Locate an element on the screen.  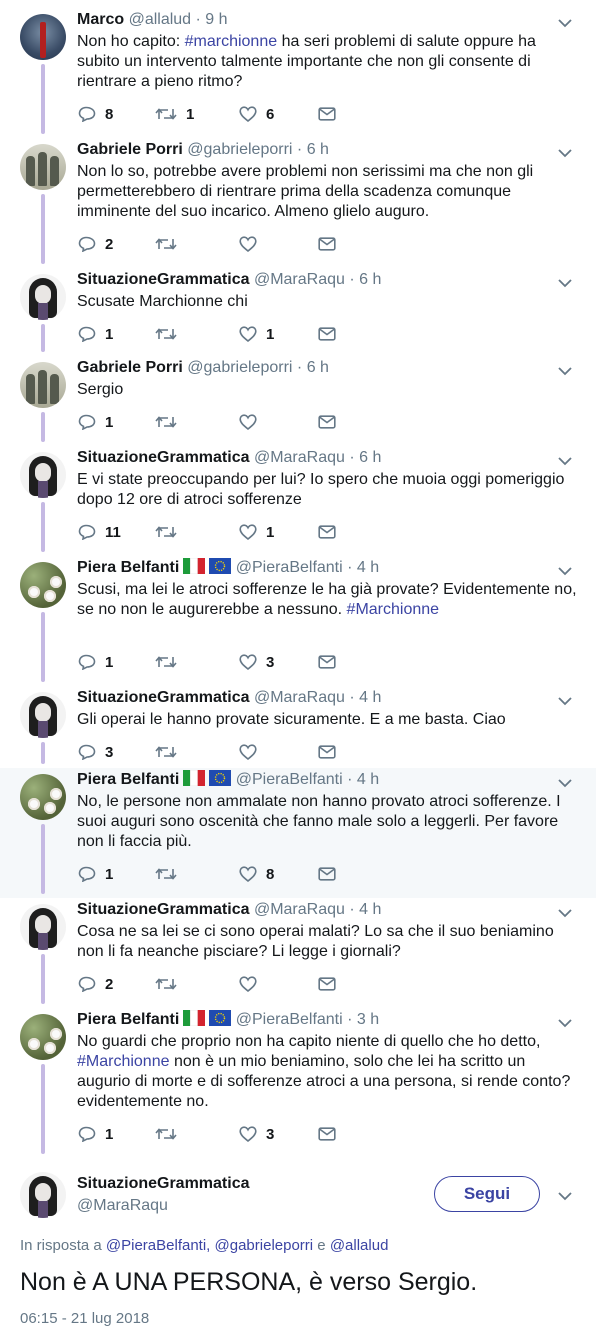
reply-mention: @allalud is located at coordinates (359, 1245).